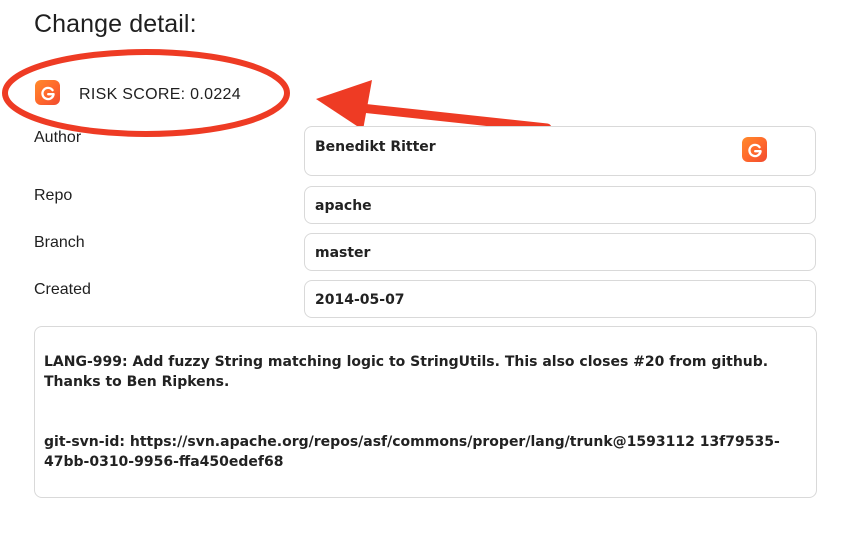 The height and width of the screenshot is (545, 850). I want to click on author-value: Benedikt Ritter, so click(375, 147).